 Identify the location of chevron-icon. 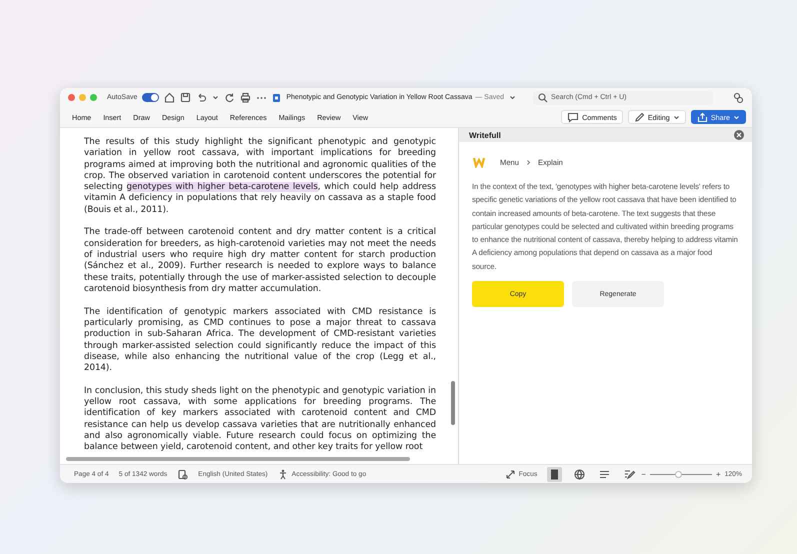
(528, 162).